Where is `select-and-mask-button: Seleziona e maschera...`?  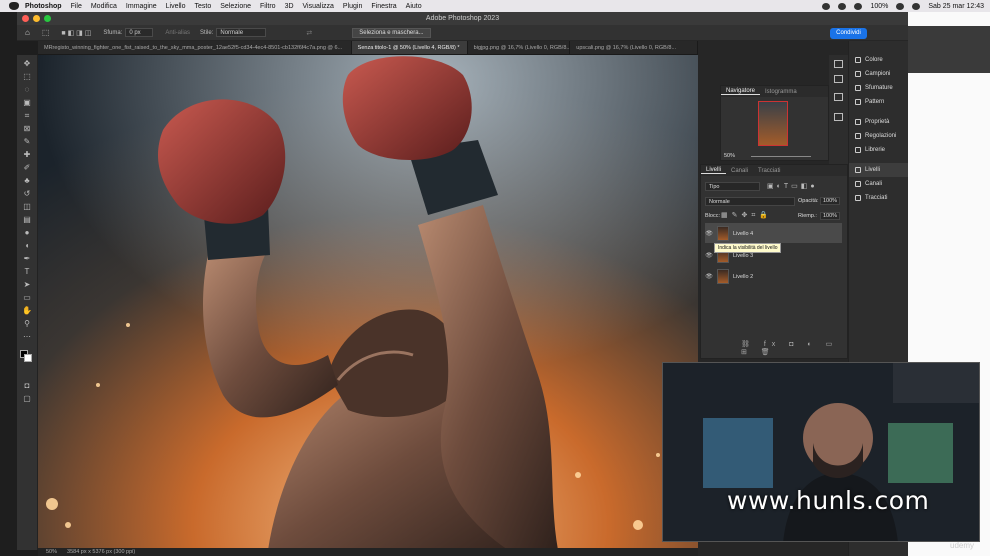 select-and-mask-button: Seleziona e maschera... is located at coordinates (391, 32).